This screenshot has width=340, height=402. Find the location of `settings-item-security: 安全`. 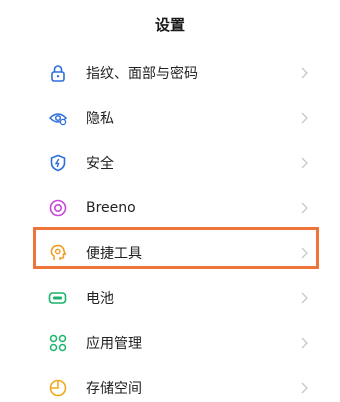

settings-item-security: 安全 is located at coordinates (170, 162).